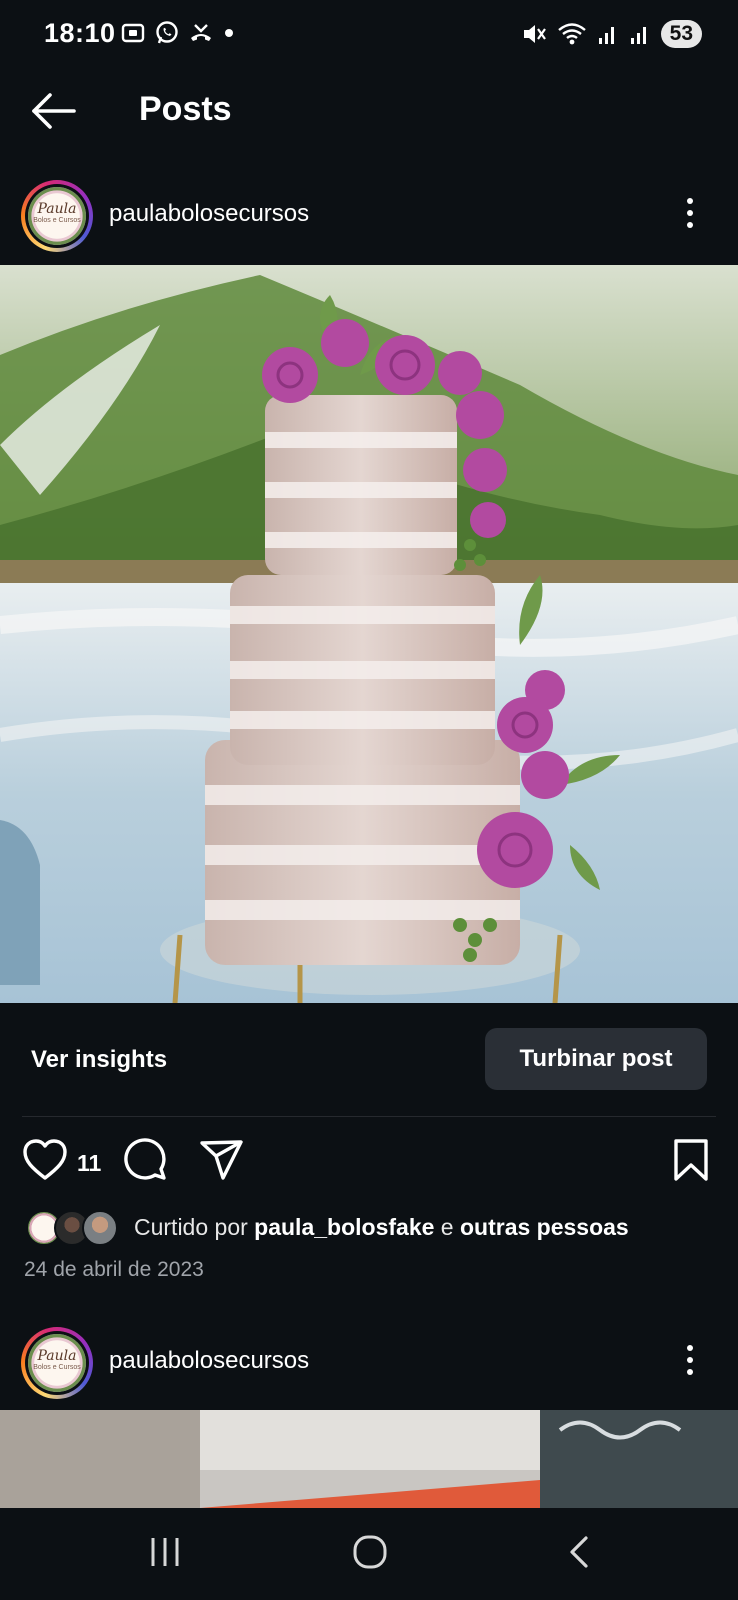 The height and width of the screenshot is (1600, 738). I want to click on screenshot-icon, so click(133, 33).